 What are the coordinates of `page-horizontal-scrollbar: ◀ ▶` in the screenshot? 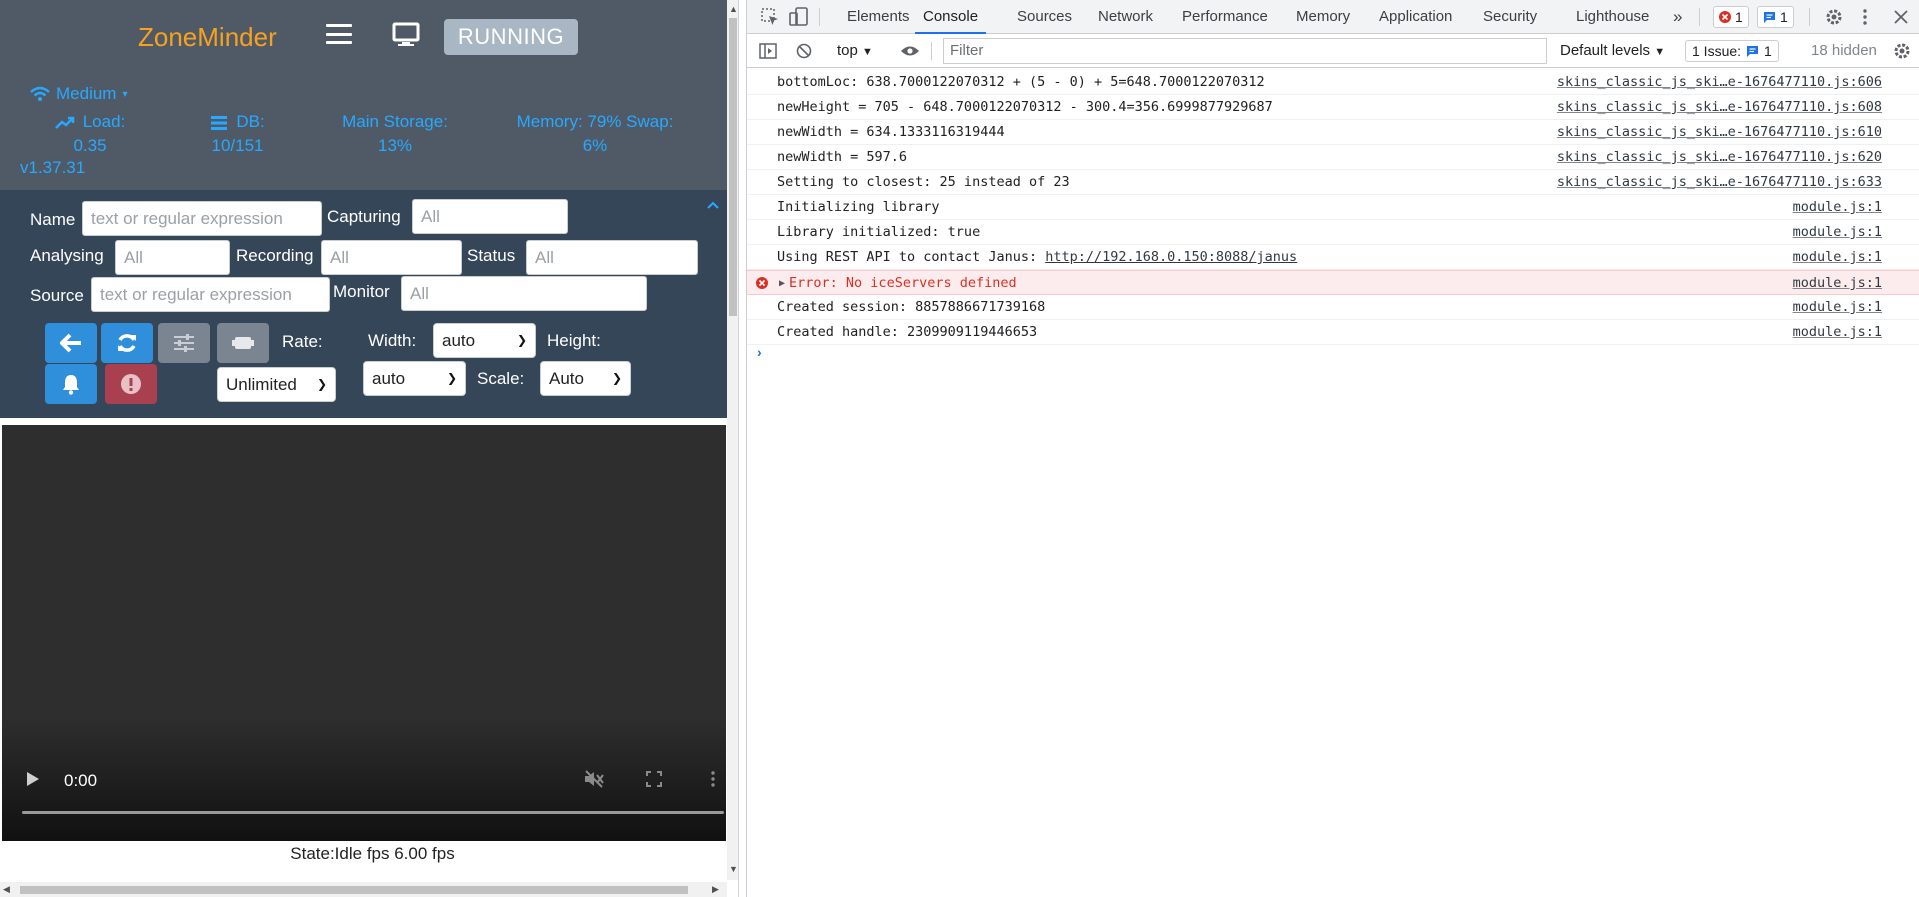 It's located at (363, 889).